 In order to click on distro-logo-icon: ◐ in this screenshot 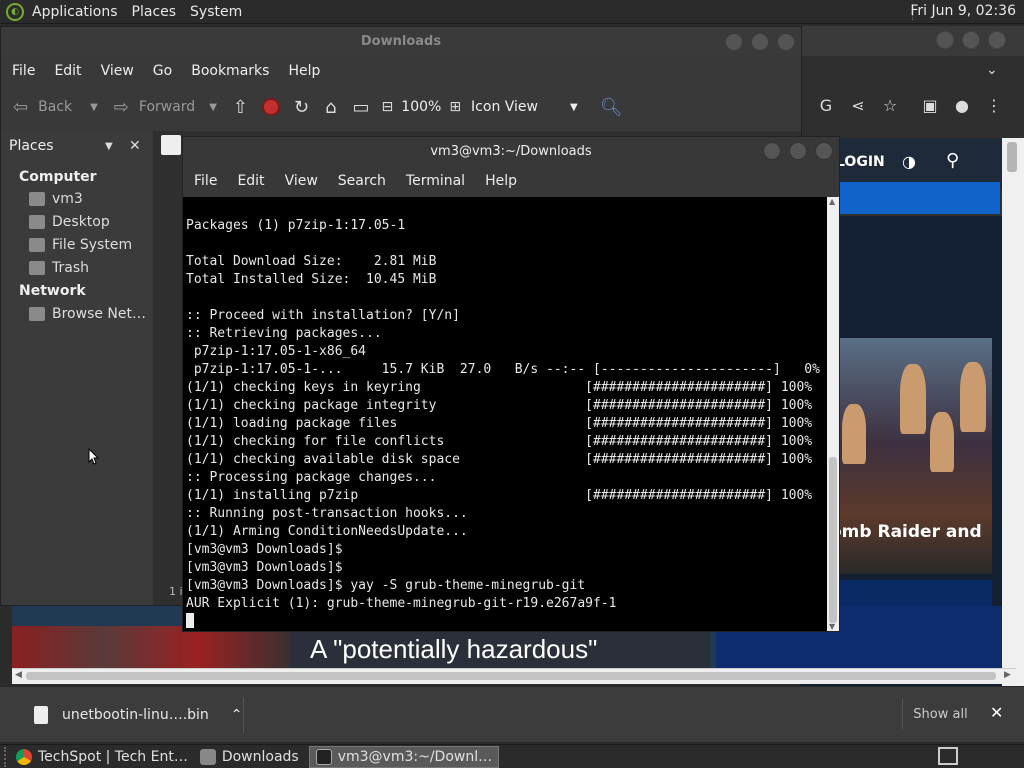, I will do `click(15, 11)`.